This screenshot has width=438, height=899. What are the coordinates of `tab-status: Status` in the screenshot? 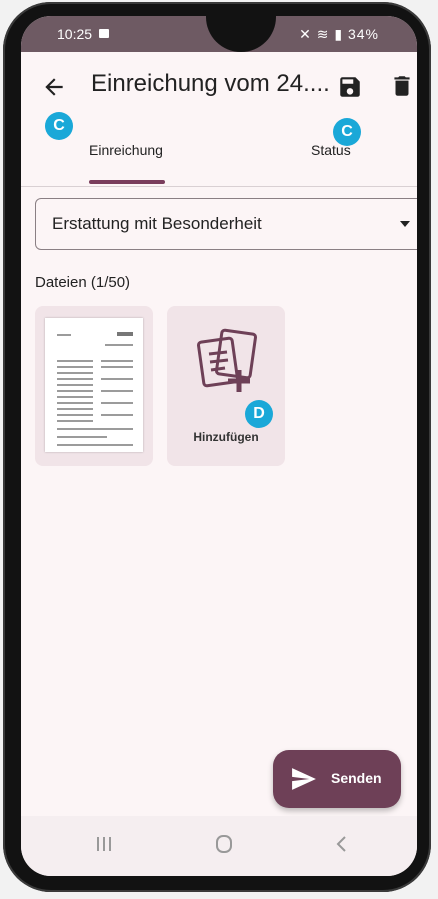 It's located at (331, 150).